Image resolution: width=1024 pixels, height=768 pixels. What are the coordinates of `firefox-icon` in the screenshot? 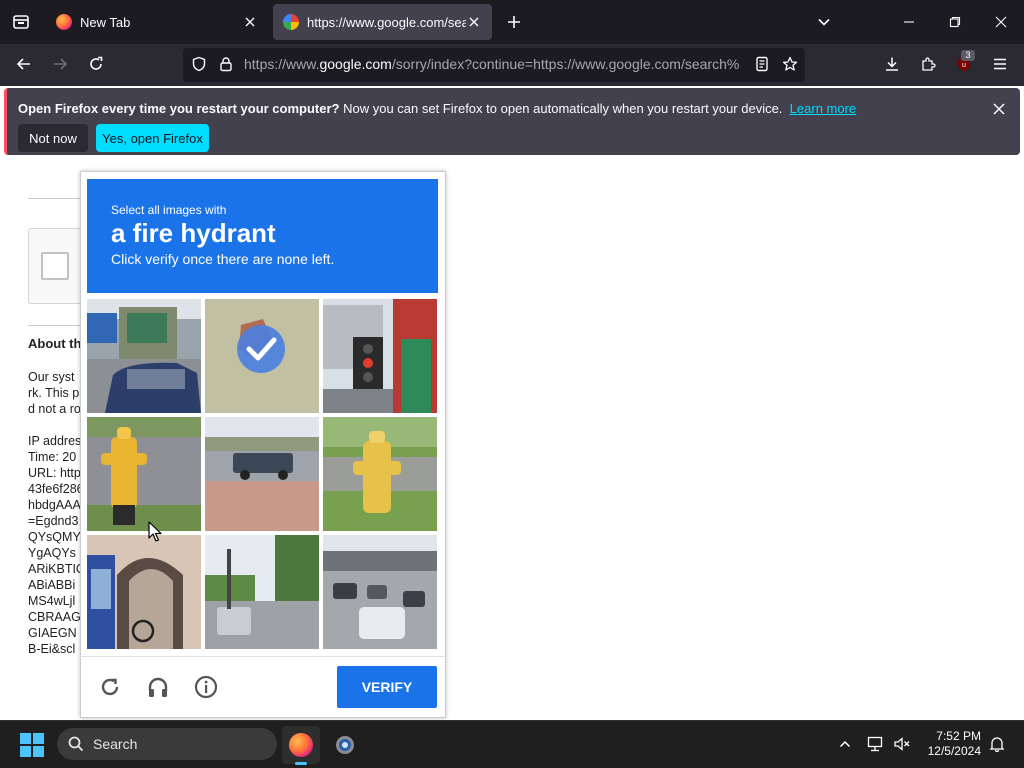 It's located at (301, 745).